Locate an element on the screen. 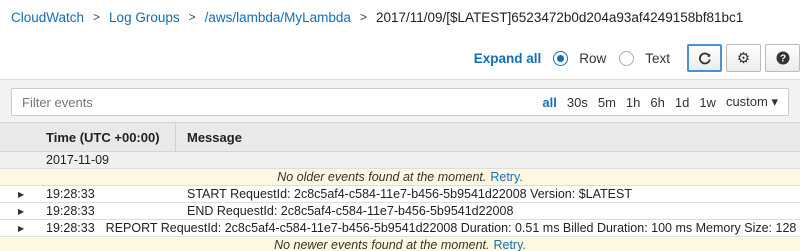 The height and width of the screenshot is (251, 800). time-column-header: Time (UTC +00:00) is located at coordinates (105, 137).